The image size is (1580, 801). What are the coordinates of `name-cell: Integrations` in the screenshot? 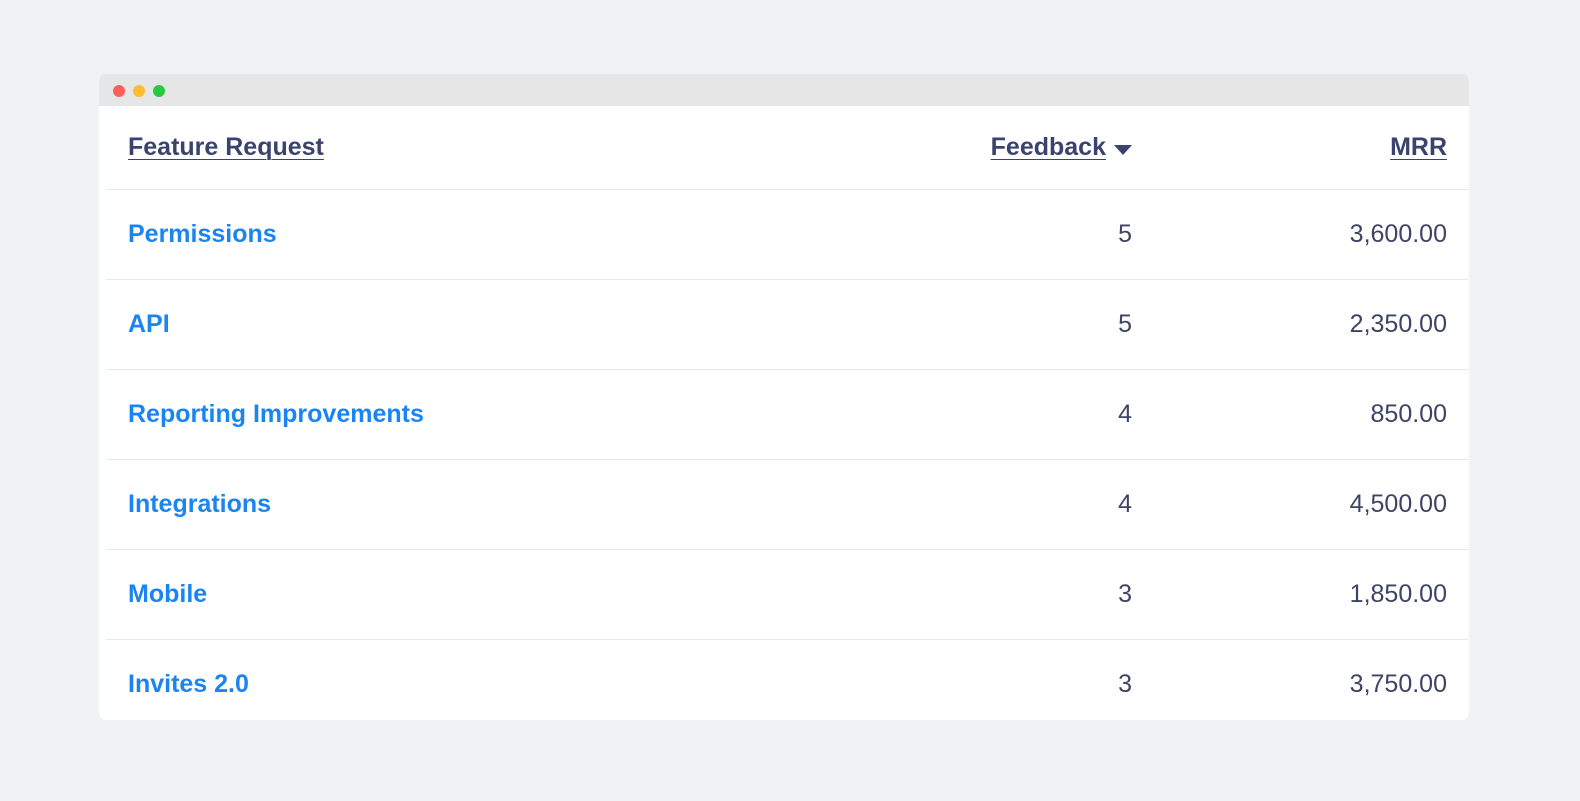 It's located at (199, 504).